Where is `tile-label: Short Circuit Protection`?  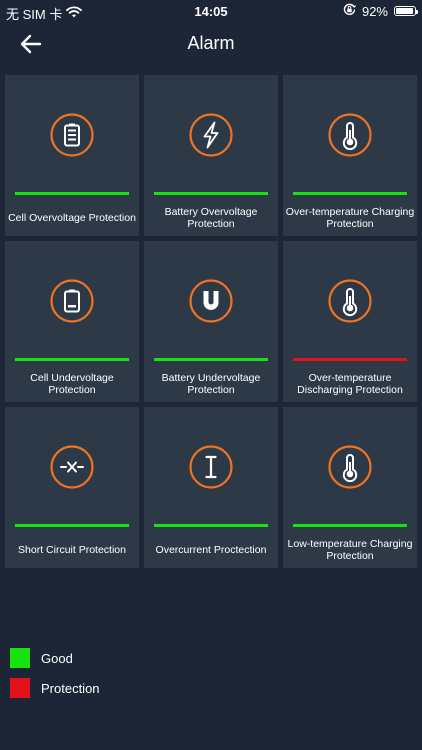 tile-label: Short Circuit Protection is located at coordinates (72, 550).